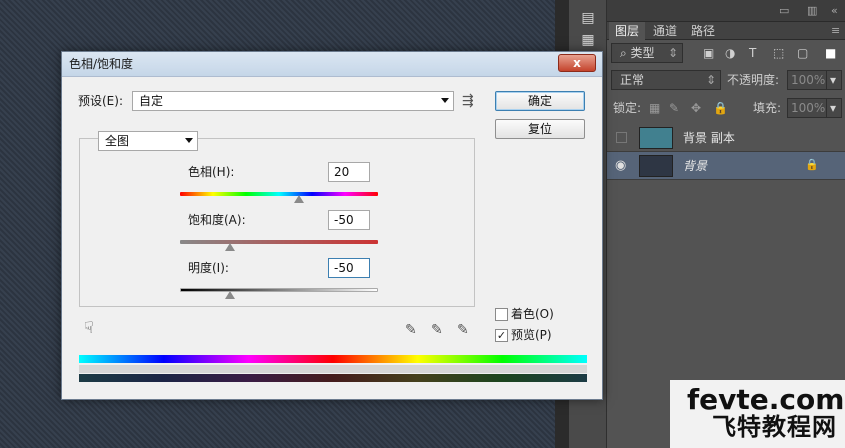  I want to click on lock-icon: 🔒, so click(812, 164).